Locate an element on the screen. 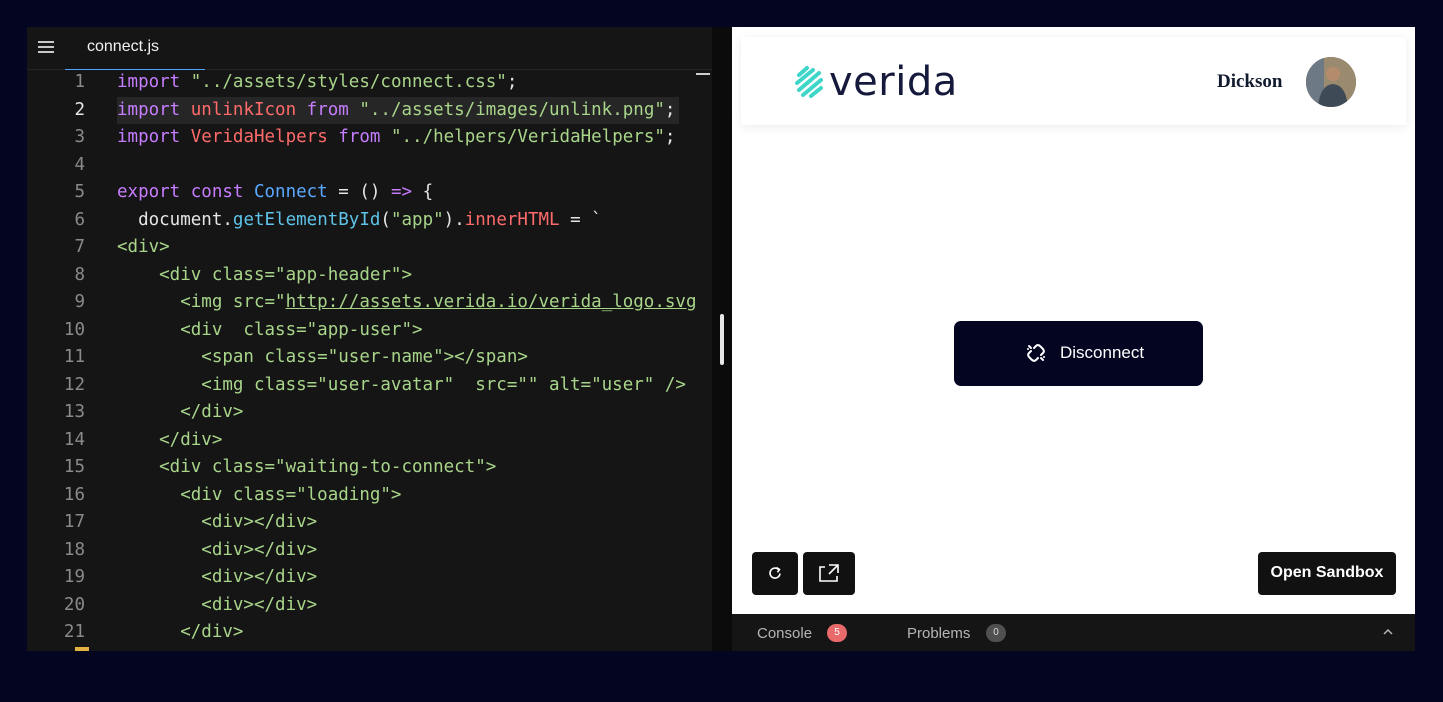 The image size is (1443, 702). splitter-handle is located at coordinates (722, 339).